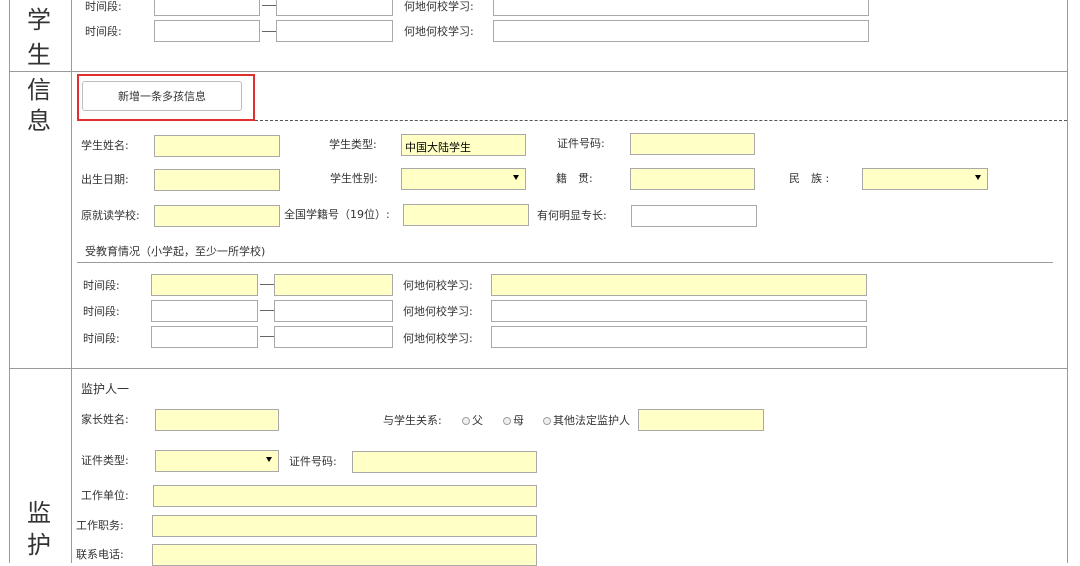 The image size is (1080, 566). I want to click on phone-label: 联系电话:, so click(100, 554).